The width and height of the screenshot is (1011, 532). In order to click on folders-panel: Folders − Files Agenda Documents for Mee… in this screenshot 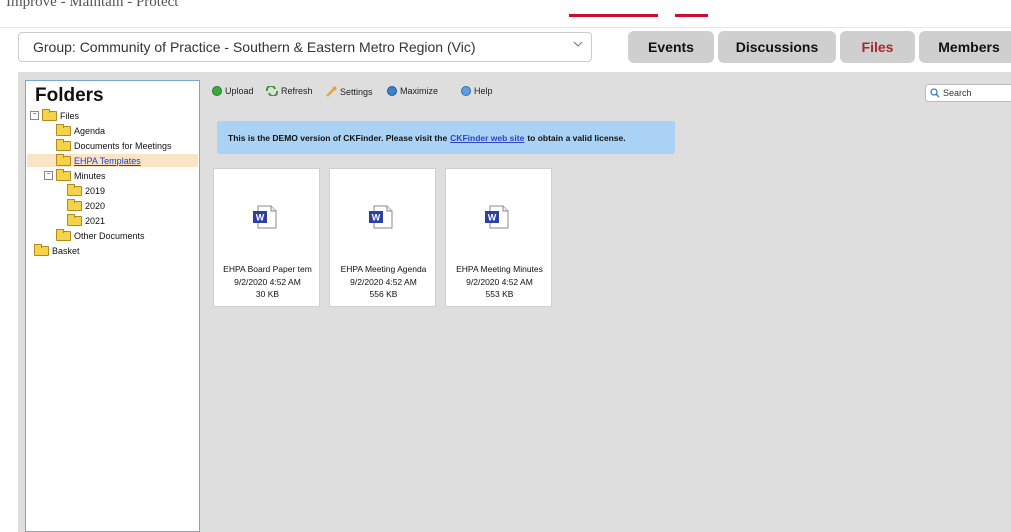, I will do `click(112, 306)`.